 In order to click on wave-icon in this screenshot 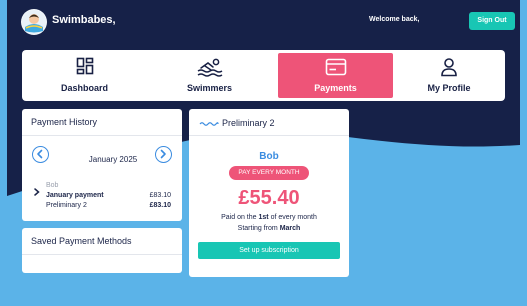, I will do `click(209, 124)`.